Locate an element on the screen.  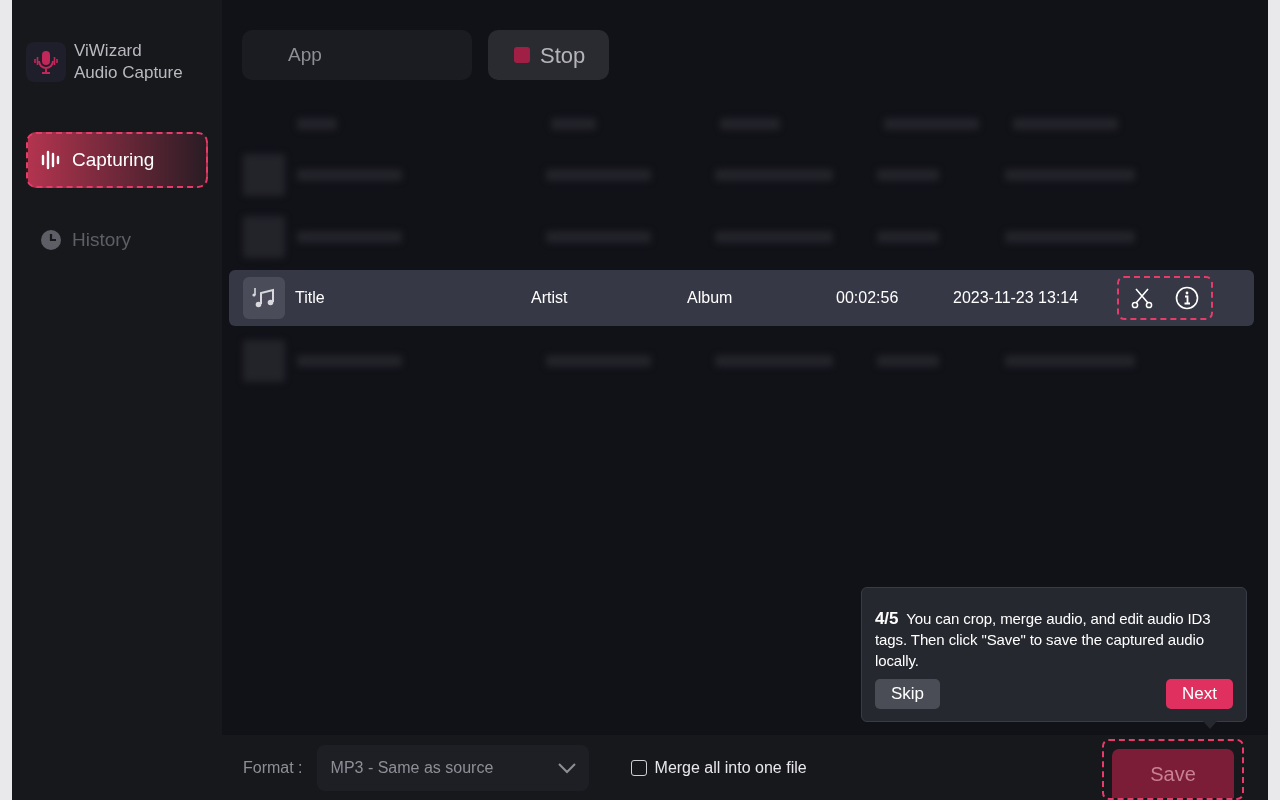
app-logo-icon is located at coordinates (46, 62).